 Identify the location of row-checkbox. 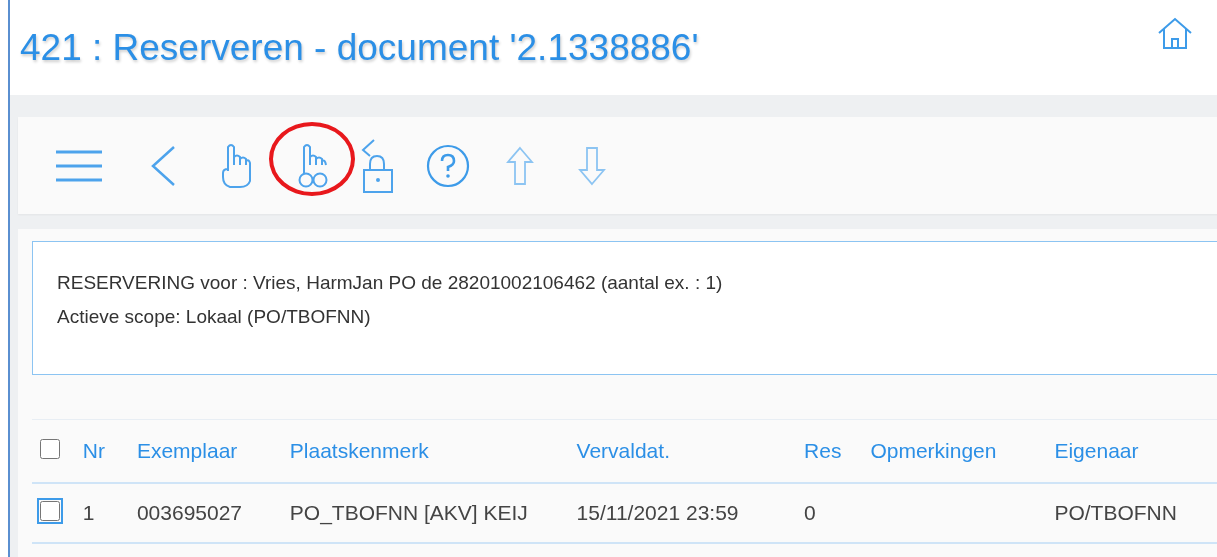
(50, 510).